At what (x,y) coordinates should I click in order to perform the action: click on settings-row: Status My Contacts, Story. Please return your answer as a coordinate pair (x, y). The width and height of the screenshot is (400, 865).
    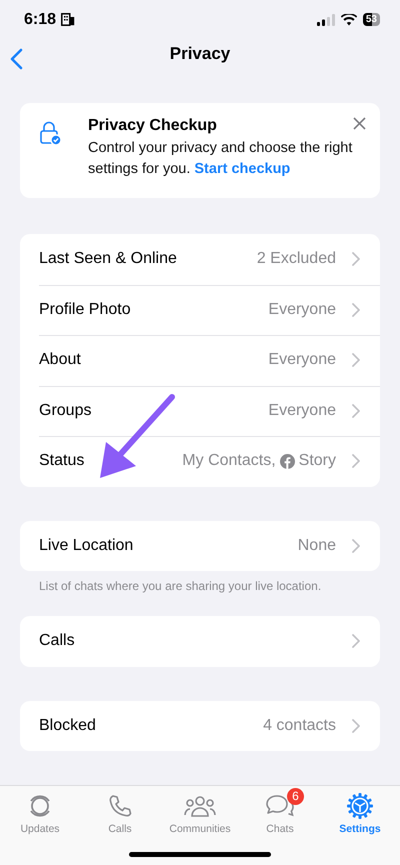
    Looking at the image, I should click on (200, 461).